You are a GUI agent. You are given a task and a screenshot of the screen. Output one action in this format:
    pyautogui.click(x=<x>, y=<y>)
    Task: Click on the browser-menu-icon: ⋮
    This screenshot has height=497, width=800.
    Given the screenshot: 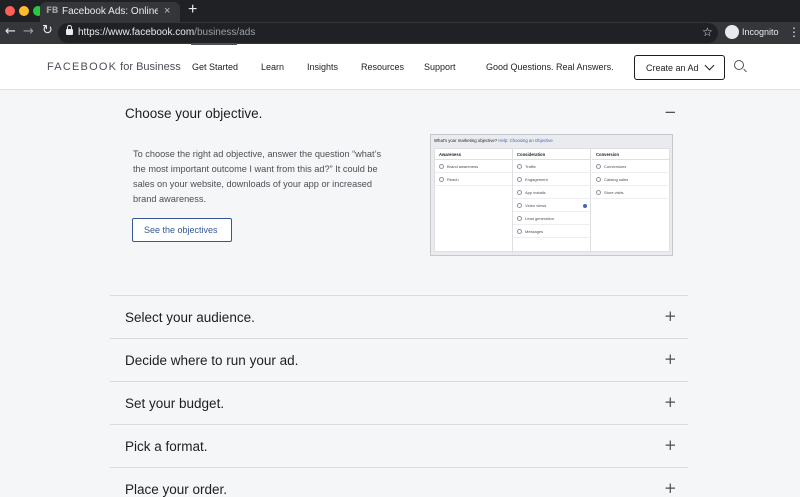 What is the action you would take?
    pyautogui.click(x=794, y=32)
    